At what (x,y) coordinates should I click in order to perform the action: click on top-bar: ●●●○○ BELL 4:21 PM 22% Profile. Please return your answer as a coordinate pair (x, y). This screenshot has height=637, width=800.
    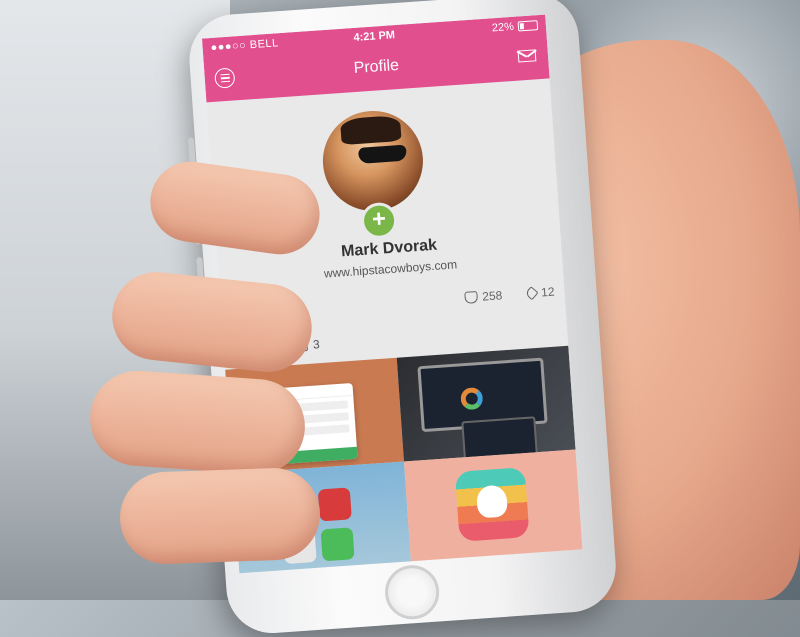
    Looking at the image, I should click on (375, 58).